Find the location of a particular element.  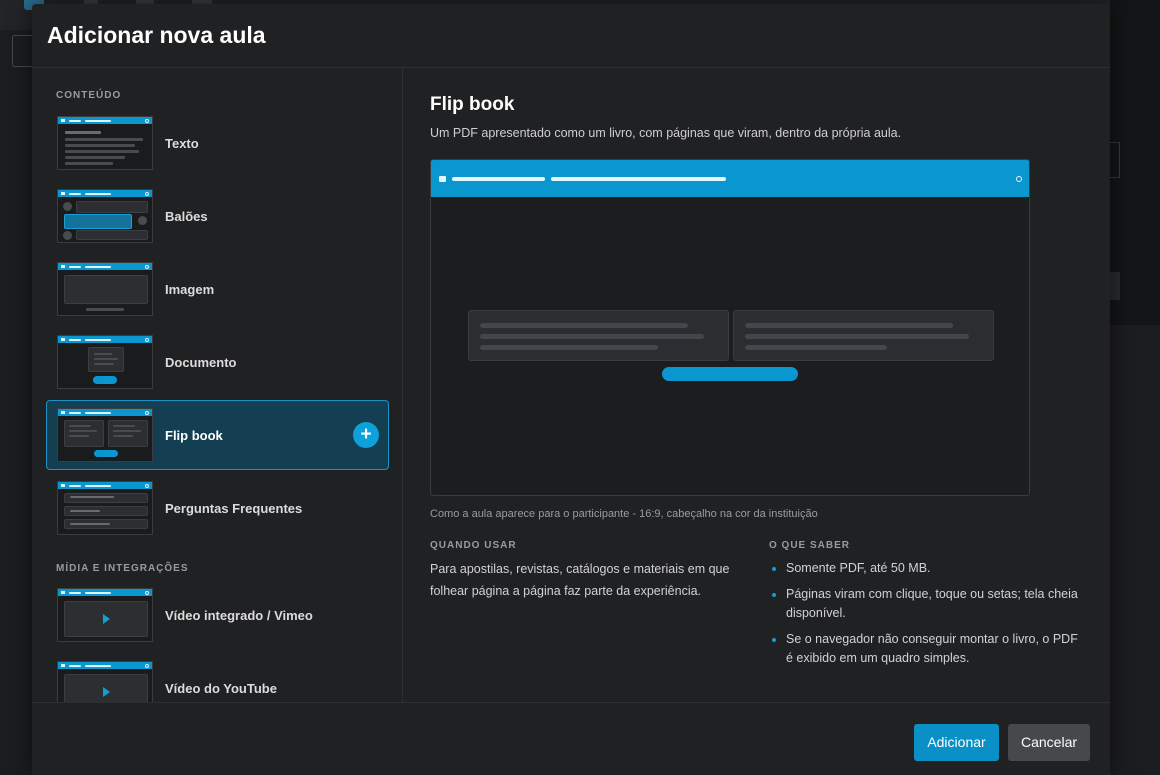

lesson-type-text: Texto is located at coordinates (217, 143).